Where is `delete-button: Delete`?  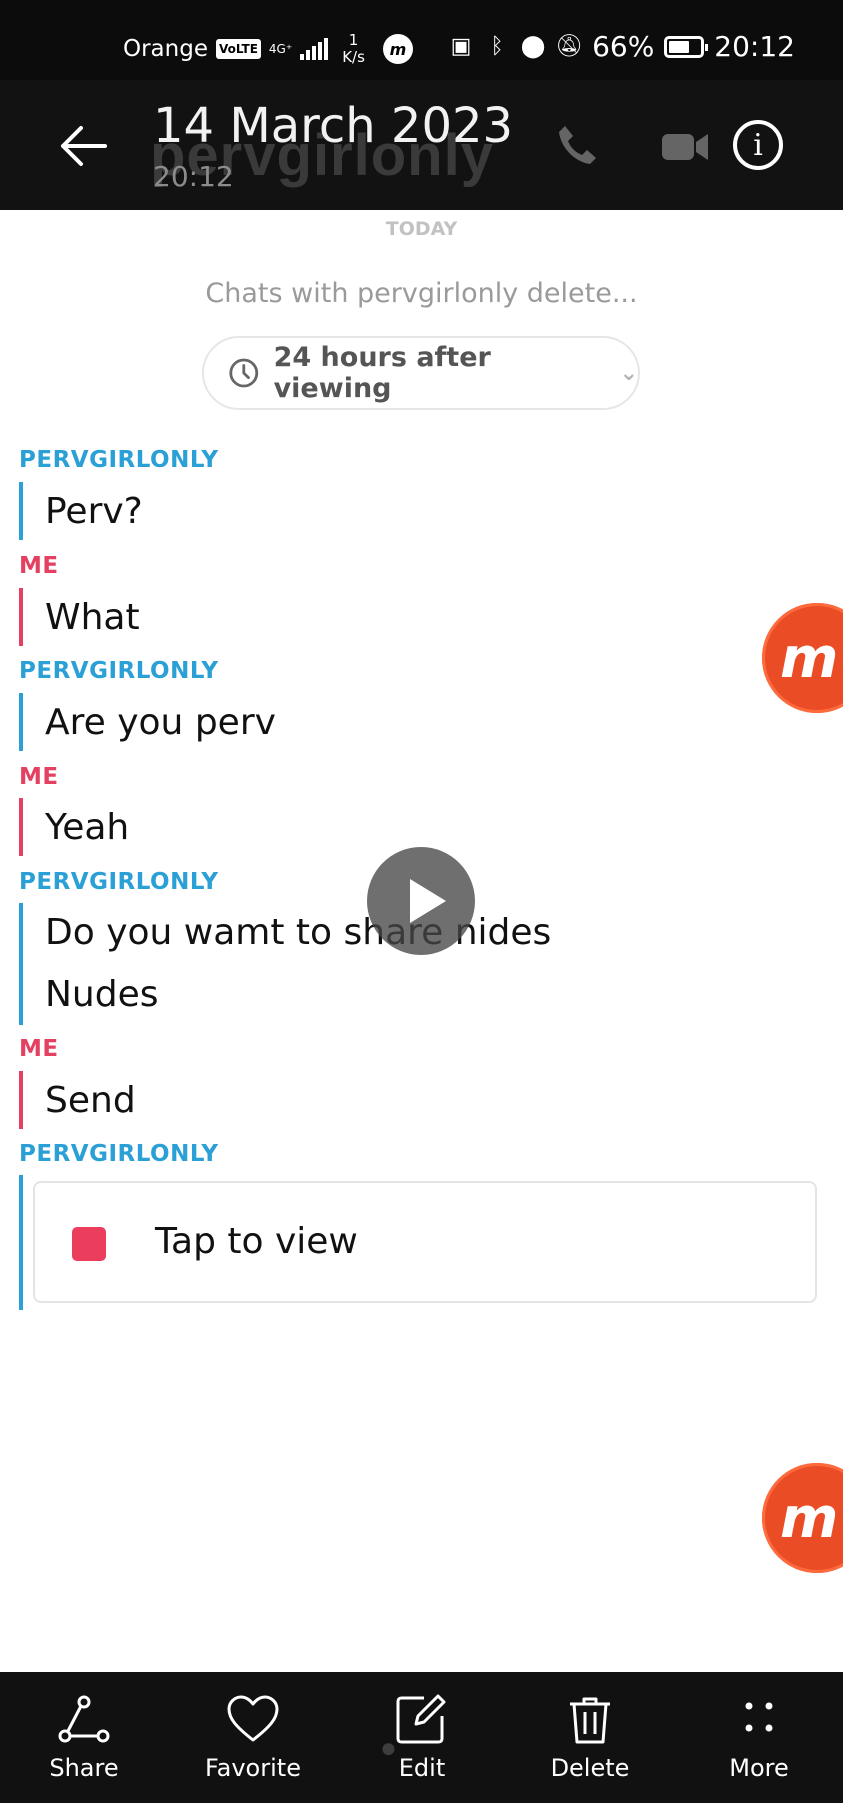
delete-button: Delete is located at coordinates (590, 1737).